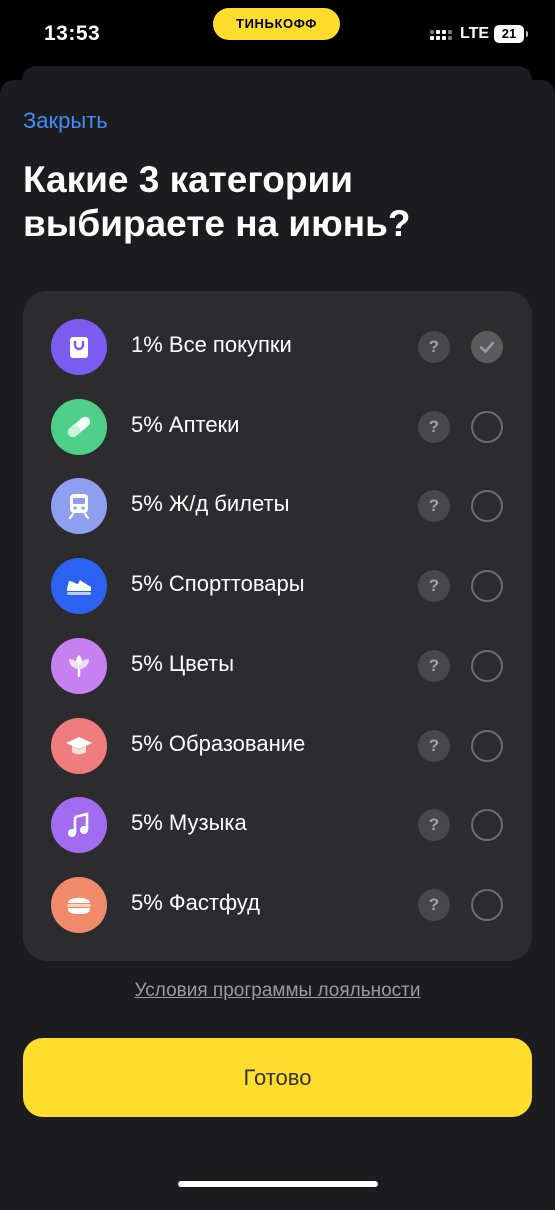  Describe the element at coordinates (188, 179) in the screenshot. I see `title-line-1: Какие 3 категории` at that location.